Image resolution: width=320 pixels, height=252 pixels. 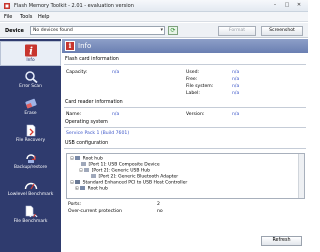 What do you see at coordinates (30, 221) in the screenshot?
I see `sidebar-item-label: File Benchmark` at bounding box center [30, 221].